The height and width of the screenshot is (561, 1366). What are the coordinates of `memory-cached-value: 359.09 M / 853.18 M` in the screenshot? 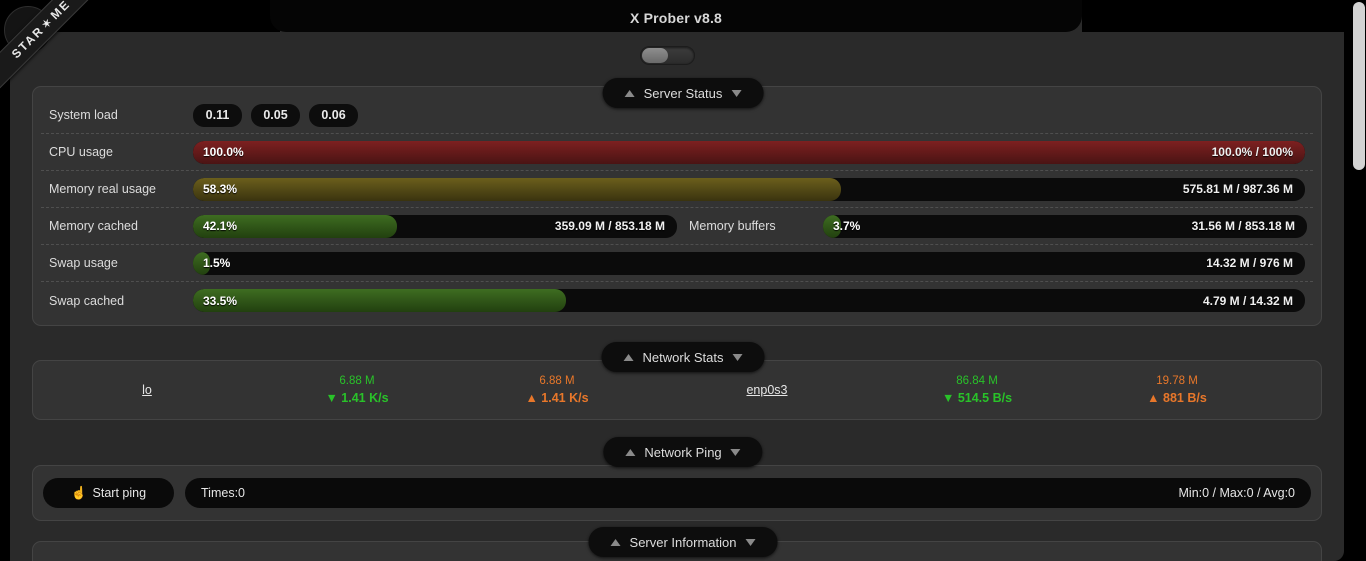 It's located at (609, 226).